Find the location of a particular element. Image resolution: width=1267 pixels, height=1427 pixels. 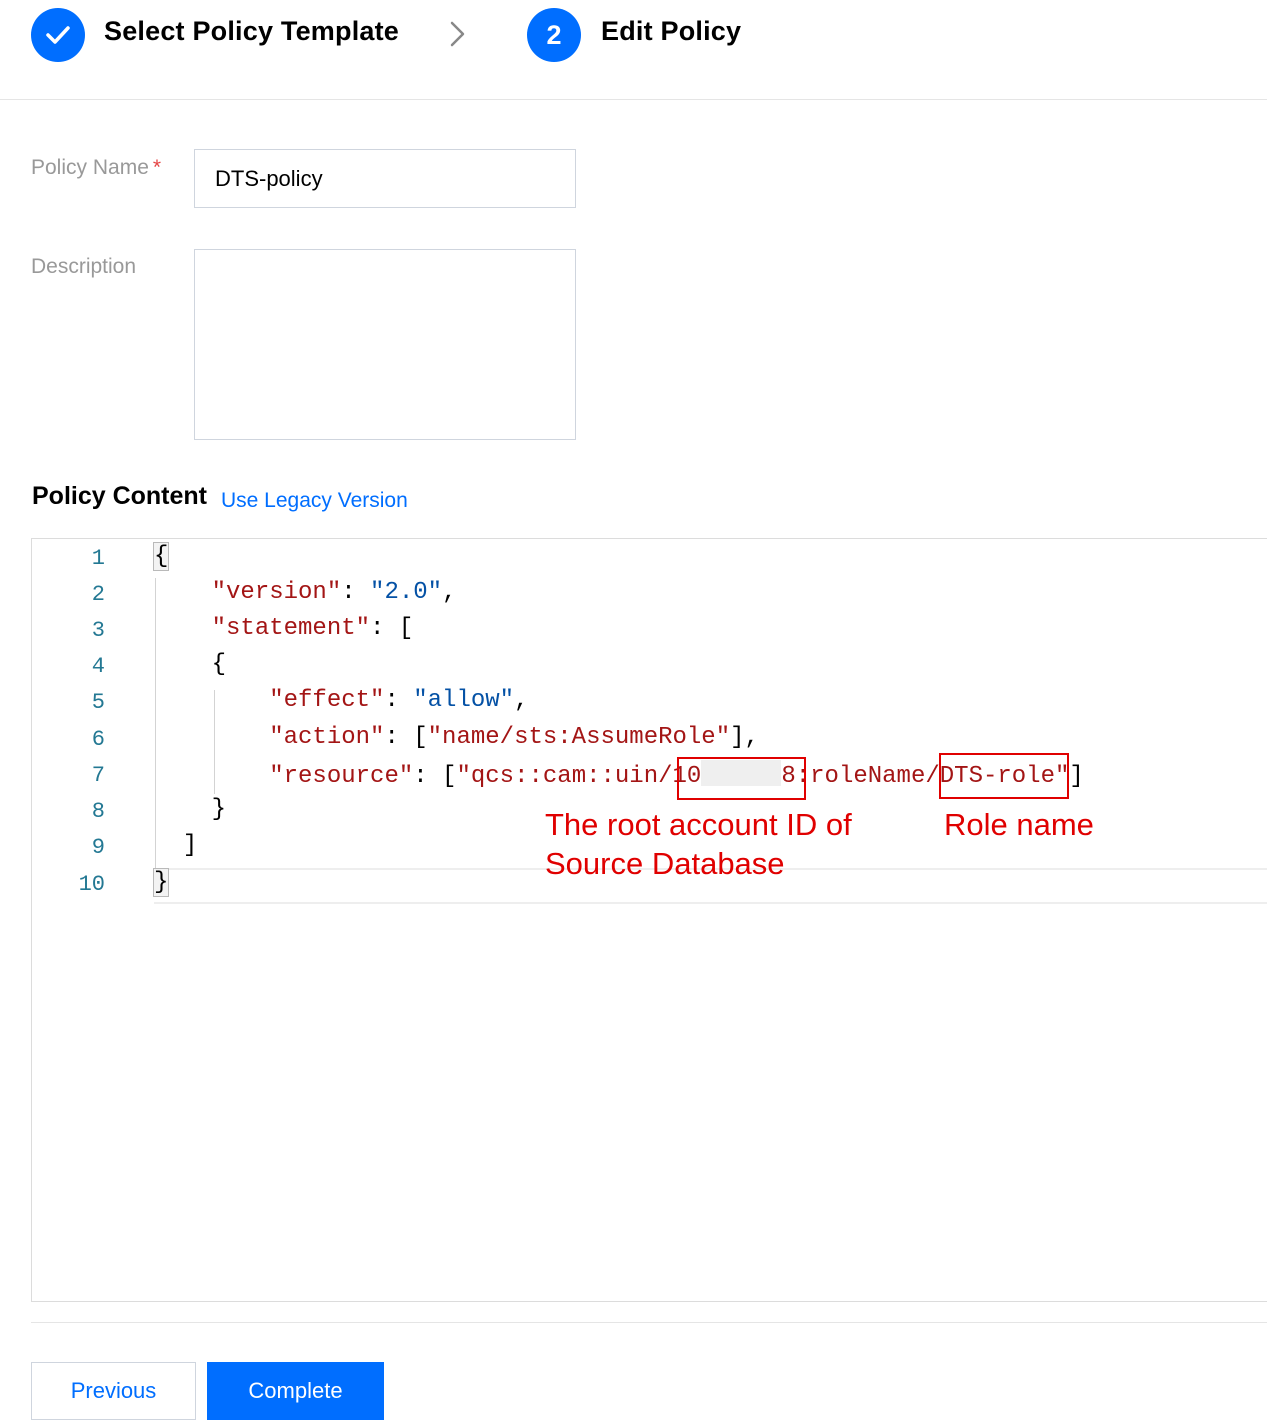

policy-content-title: Policy Content is located at coordinates (120, 496).